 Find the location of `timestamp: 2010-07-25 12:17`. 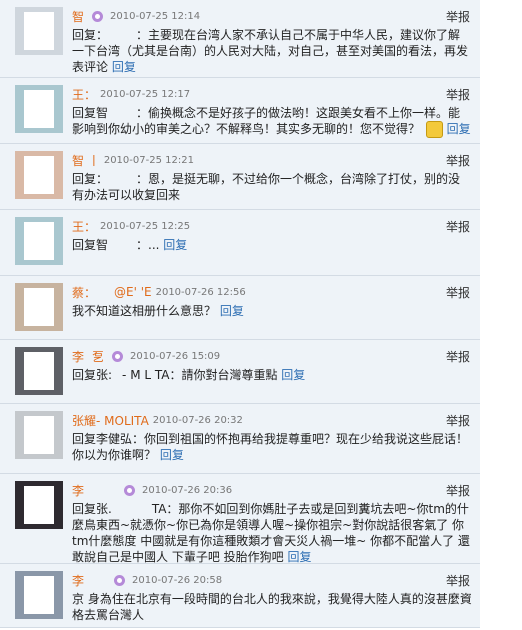

timestamp: 2010-07-25 12:17 is located at coordinates (145, 94).